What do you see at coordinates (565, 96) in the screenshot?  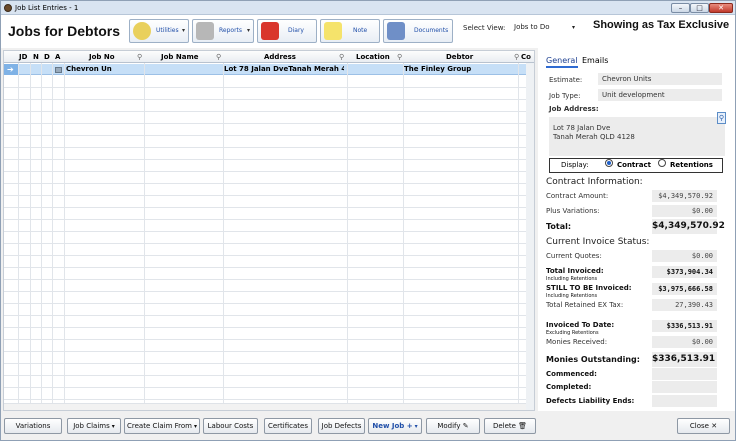 I see `job-type-label: Job Type:` at bounding box center [565, 96].